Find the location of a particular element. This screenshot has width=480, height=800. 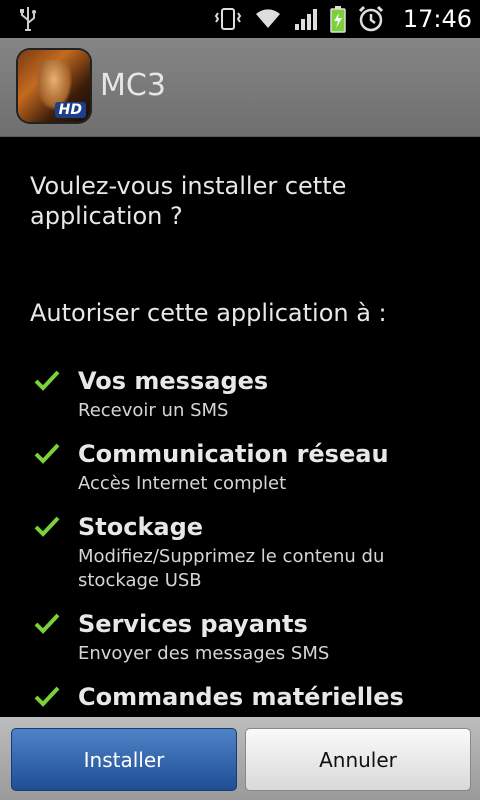

permission-title: Services payants is located at coordinates (193, 624).